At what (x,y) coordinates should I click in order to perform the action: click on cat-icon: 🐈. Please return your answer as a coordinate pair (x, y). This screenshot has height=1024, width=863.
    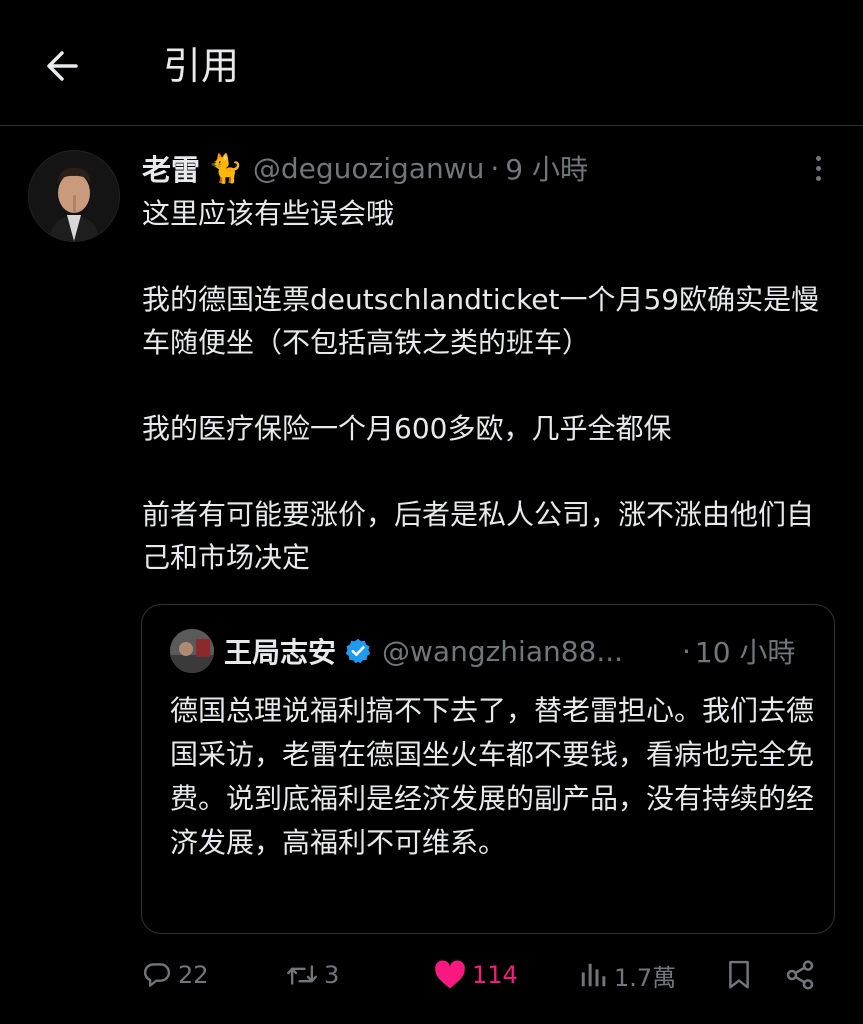
    Looking at the image, I should click on (225, 168).